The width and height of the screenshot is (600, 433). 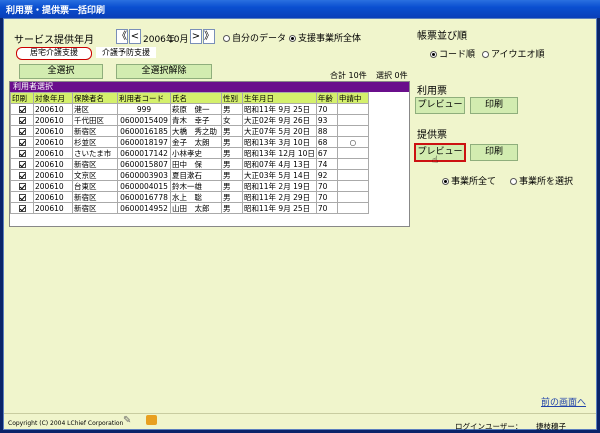 I want to click on table-row: 200610 杉並区 0600018197 金子 太朗男昭和13年 3月 10日 68 ○, so click(x=189, y=142).